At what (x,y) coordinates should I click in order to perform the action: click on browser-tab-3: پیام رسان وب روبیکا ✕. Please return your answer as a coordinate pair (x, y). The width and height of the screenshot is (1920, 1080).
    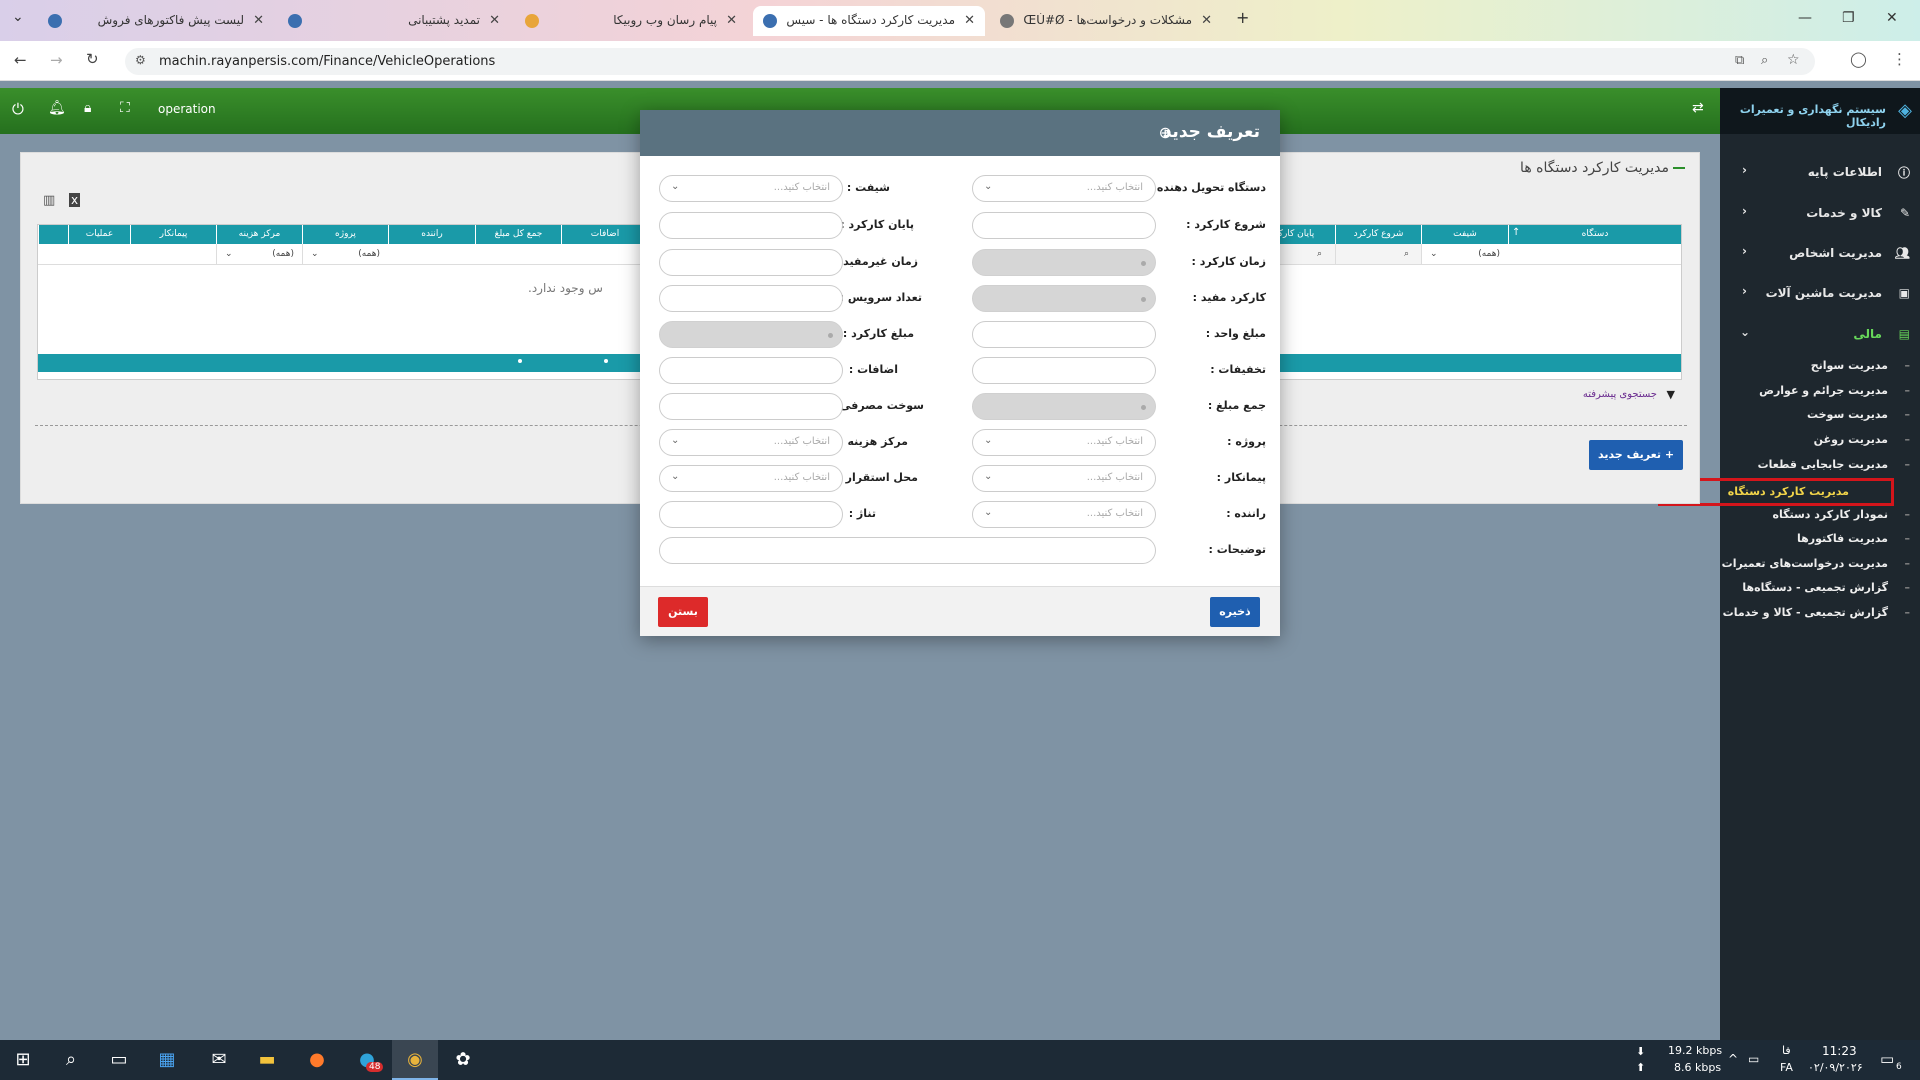
    Looking at the image, I should click on (631, 21).